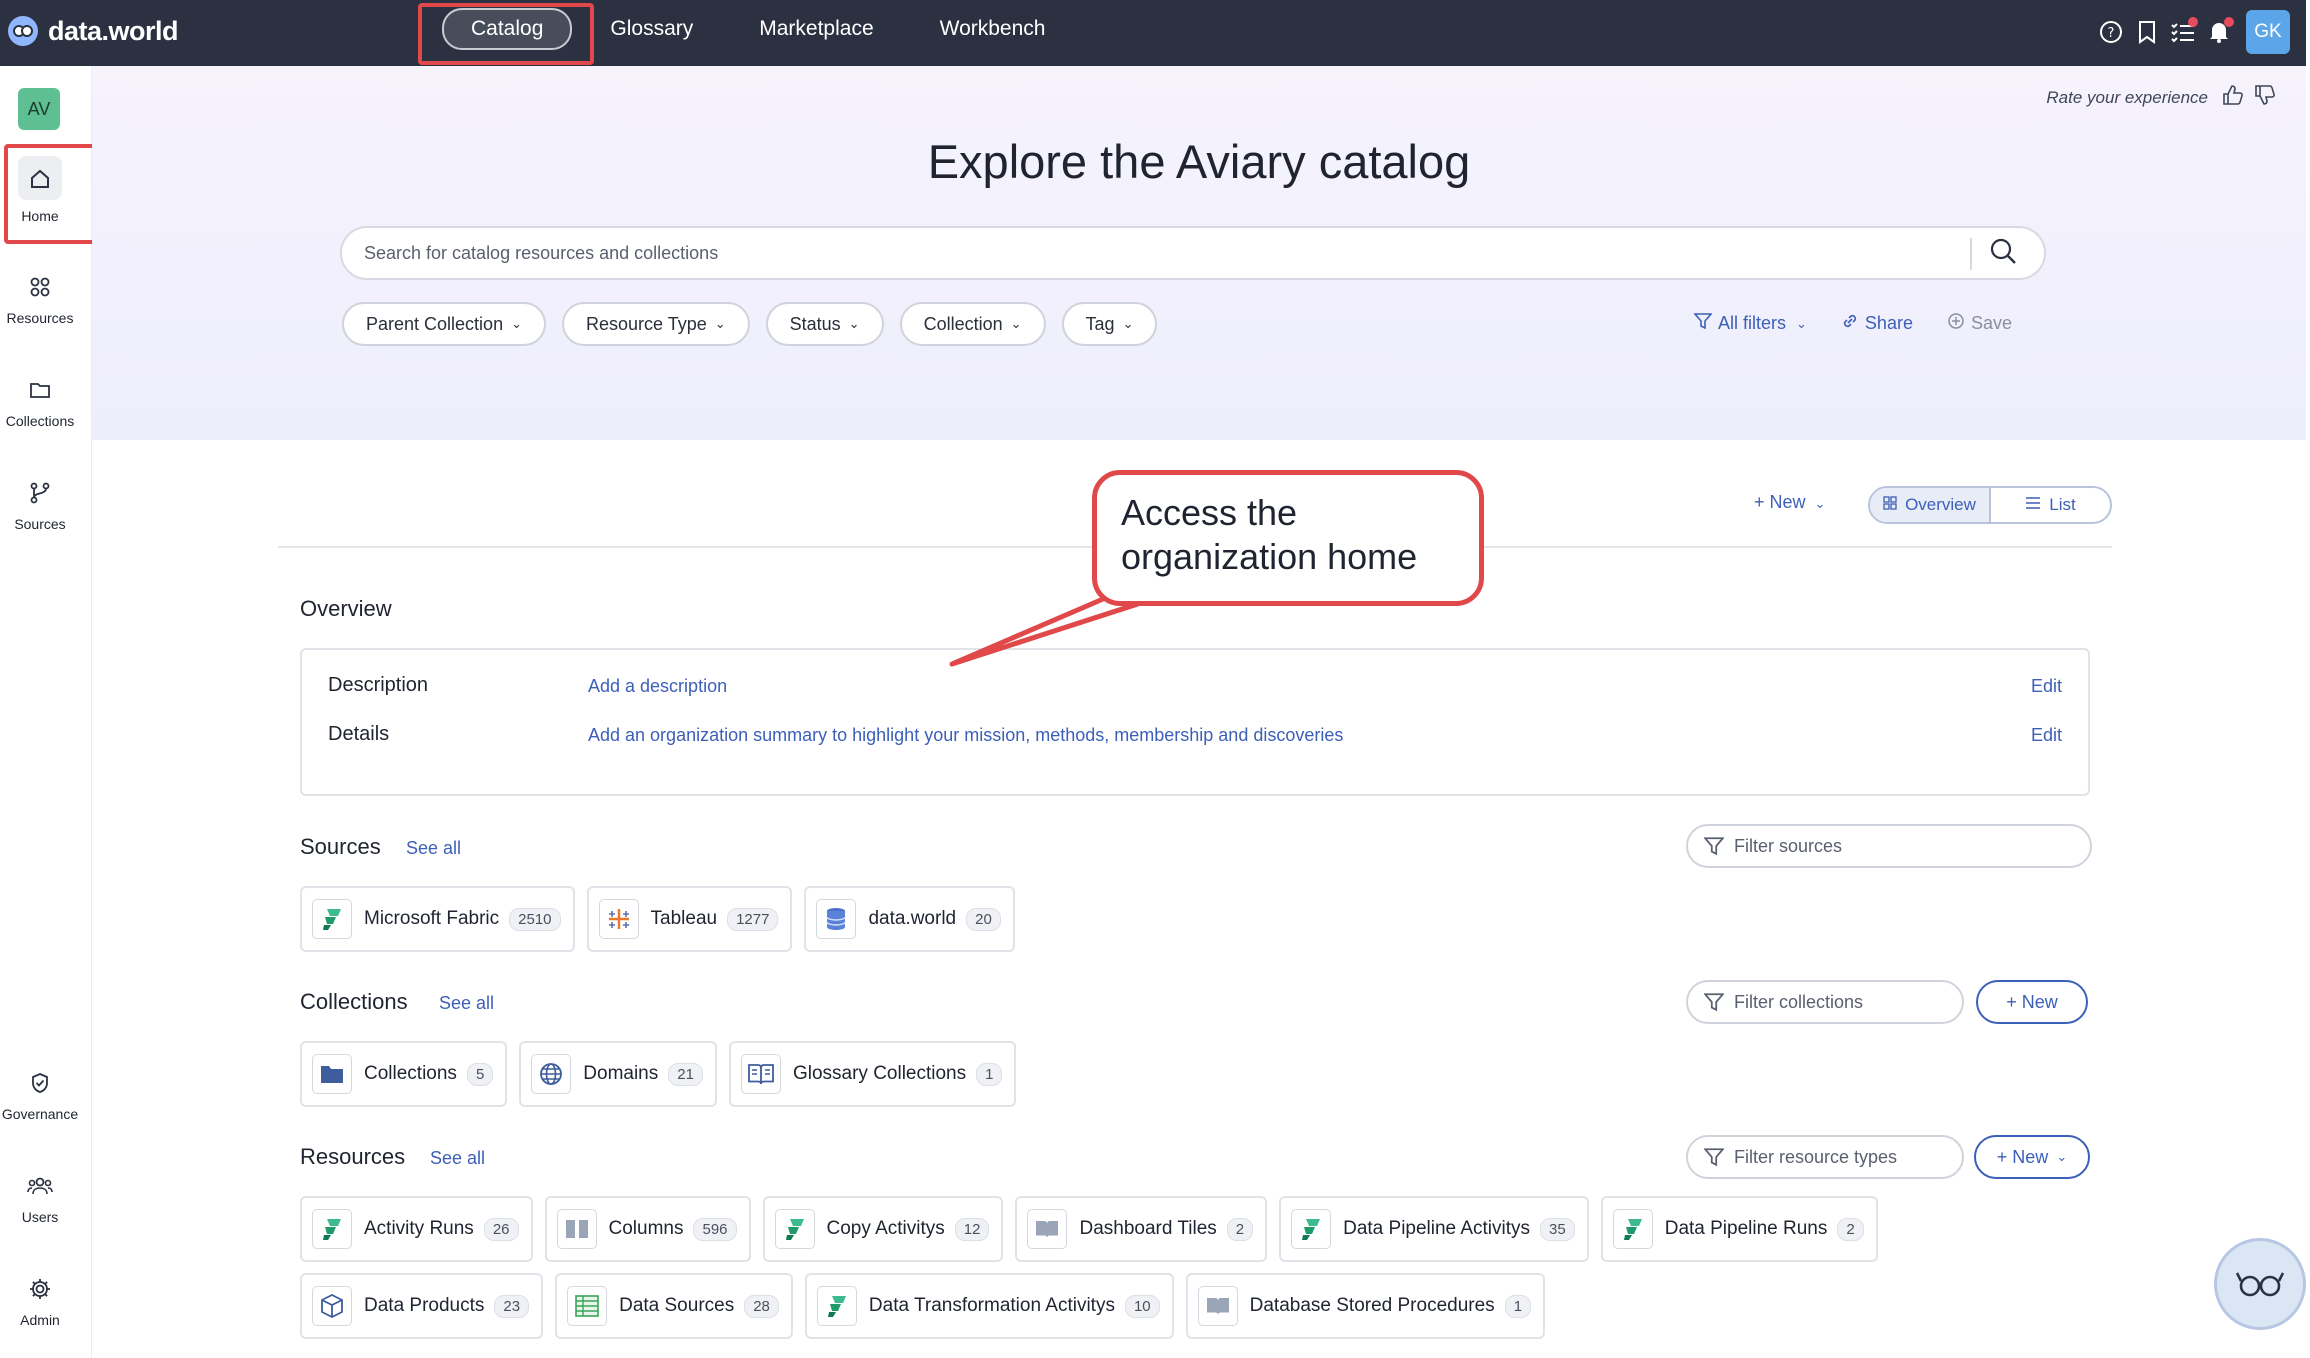 This screenshot has width=2310, height=1358. What do you see at coordinates (677, 1305) in the screenshot?
I see `card-label: Data Sources` at bounding box center [677, 1305].